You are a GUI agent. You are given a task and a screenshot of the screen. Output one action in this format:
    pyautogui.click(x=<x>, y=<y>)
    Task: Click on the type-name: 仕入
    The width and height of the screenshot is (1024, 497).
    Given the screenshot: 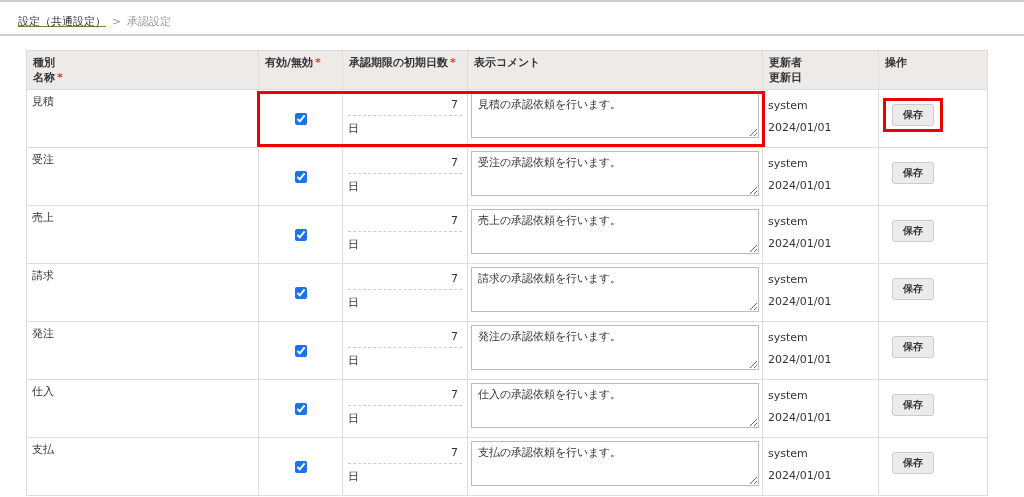 What is the action you would take?
    pyautogui.click(x=43, y=392)
    